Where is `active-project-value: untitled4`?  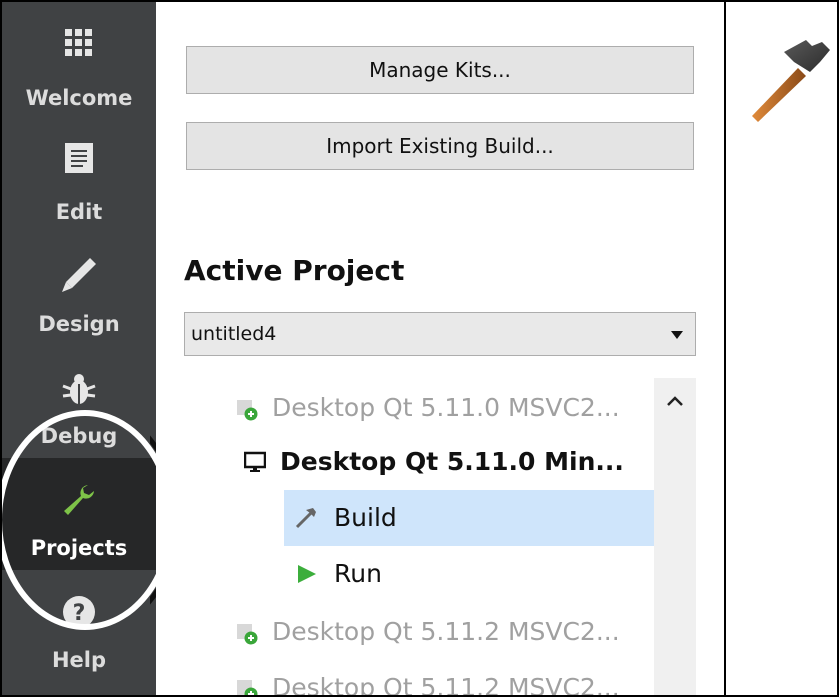 active-project-value: untitled4 is located at coordinates (234, 334).